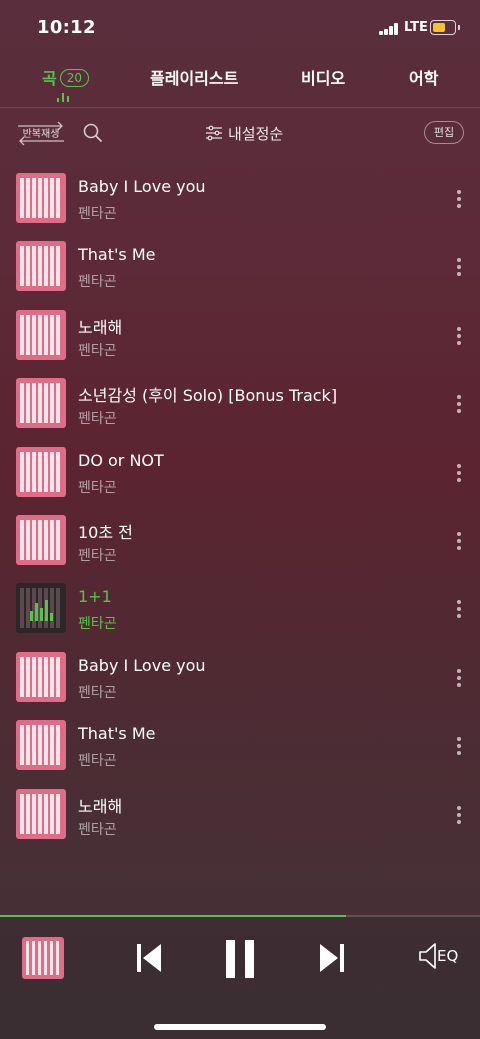 This screenshot has width=480, height=1039. I want to click on mini-player: EQ, so click(240, 978).